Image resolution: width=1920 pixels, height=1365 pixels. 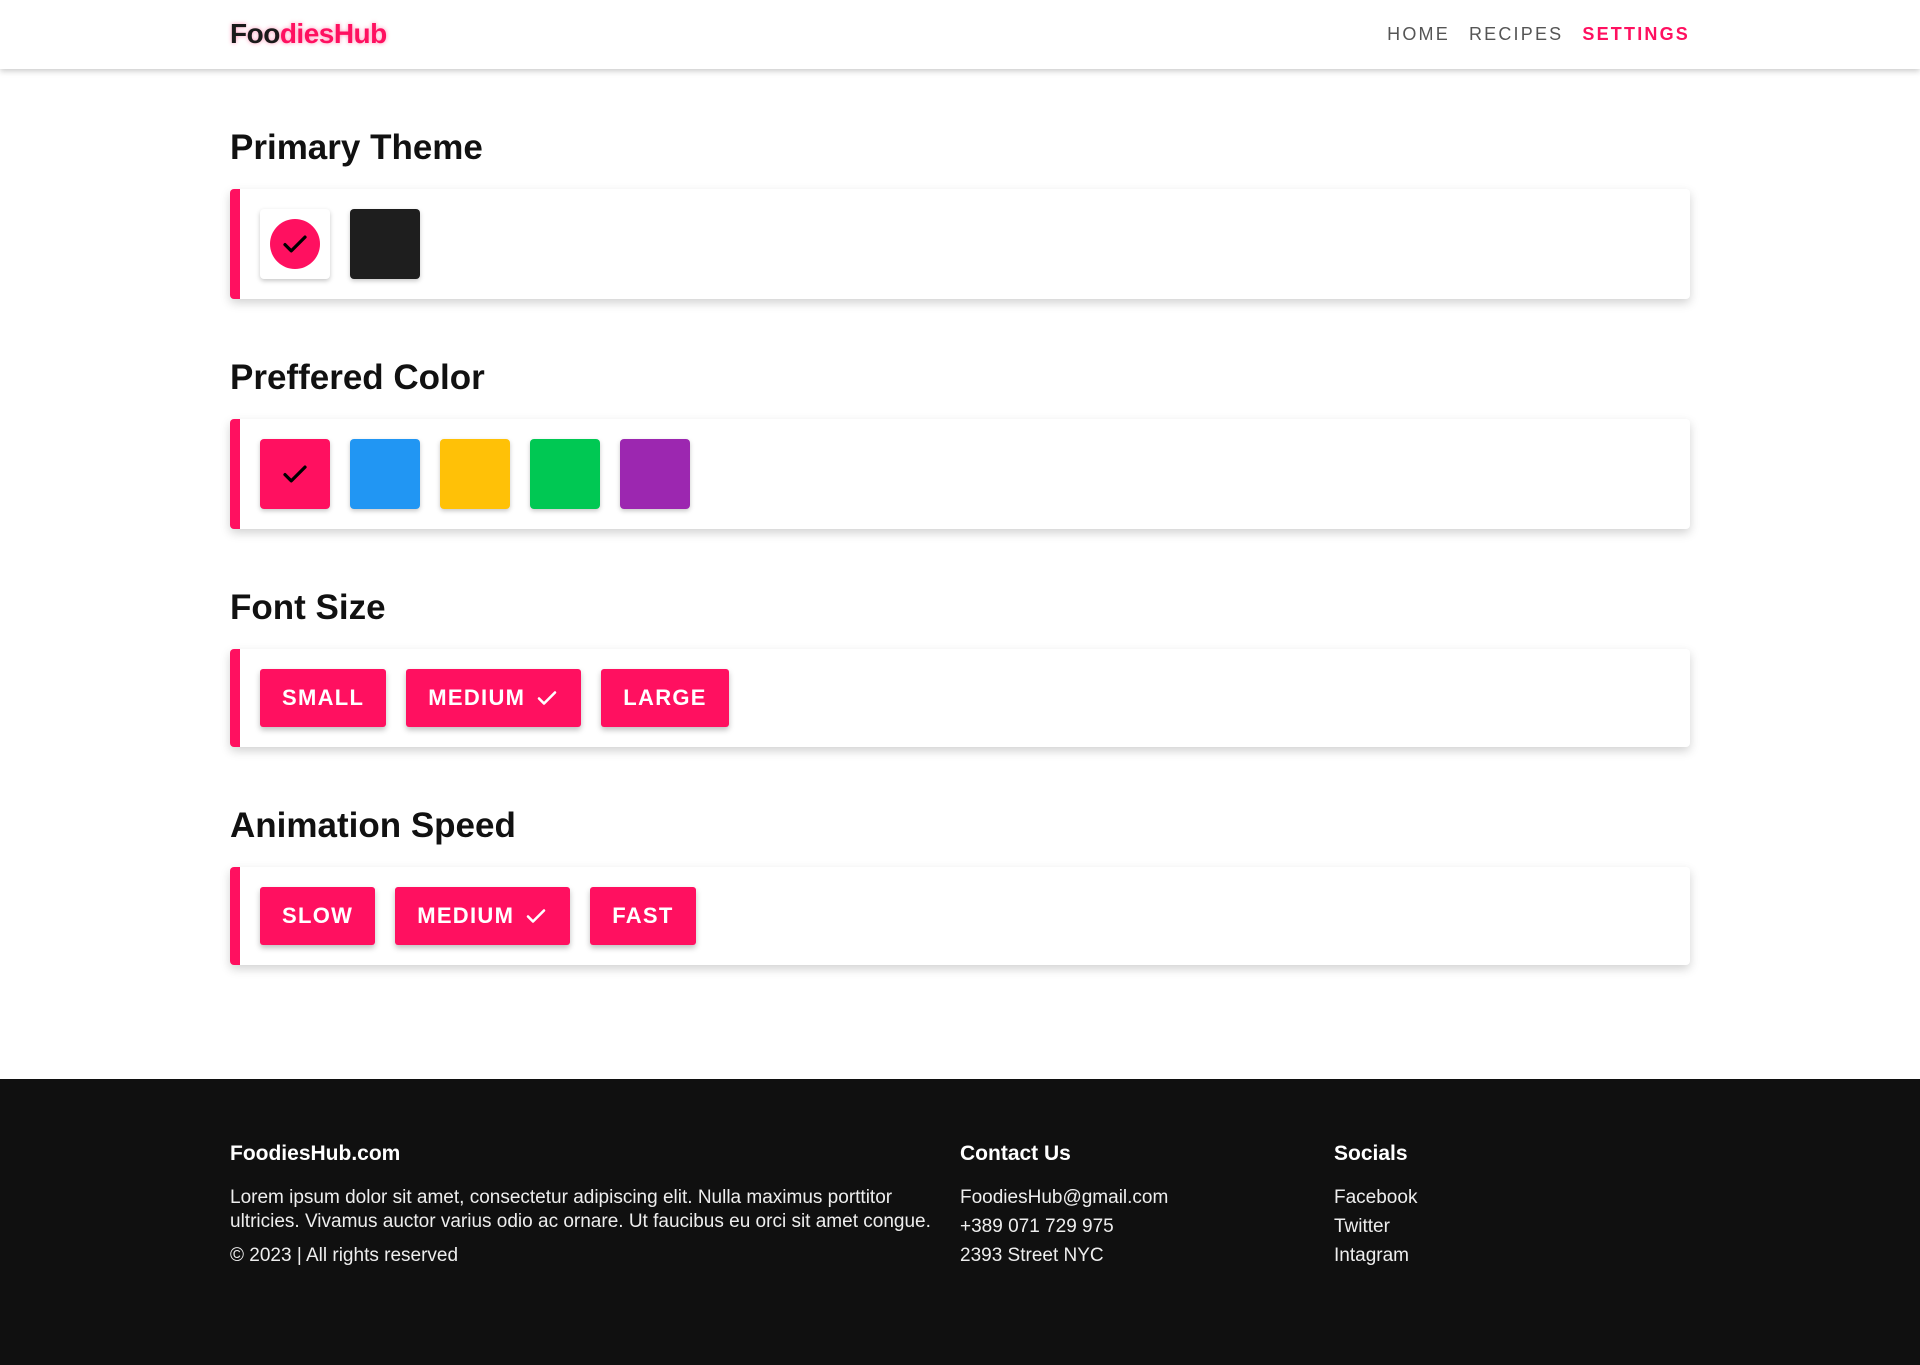 What do you see at coordinates (655, 474) in the screenshot?
I see `color-option-purple` at bounding box center [655, 474].